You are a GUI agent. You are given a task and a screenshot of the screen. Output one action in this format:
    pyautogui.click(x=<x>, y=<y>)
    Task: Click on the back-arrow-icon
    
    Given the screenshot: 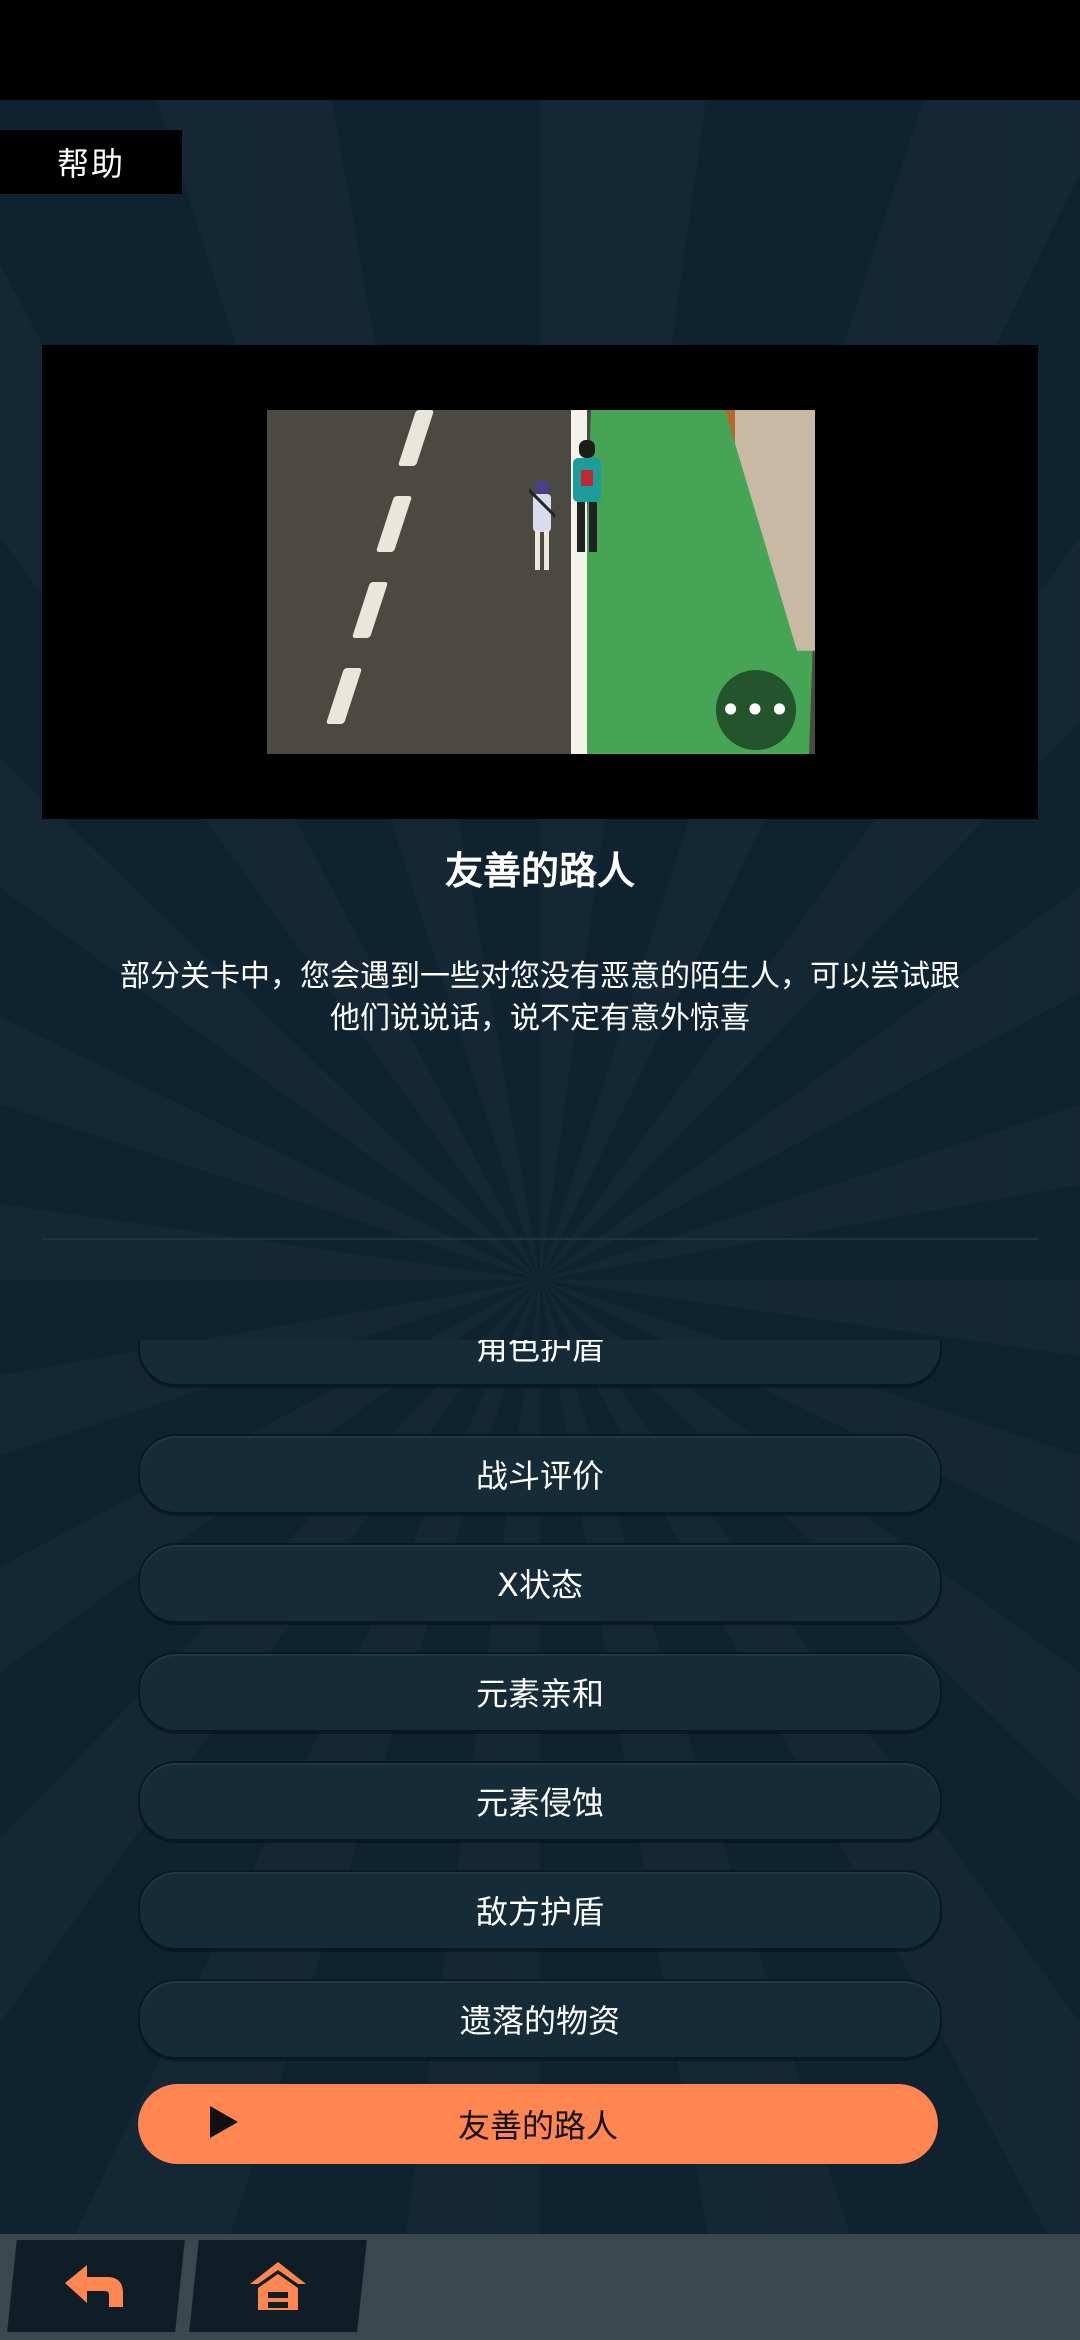 What is the action you would take?
    pyautogui.click(x=94, y=2286)
    